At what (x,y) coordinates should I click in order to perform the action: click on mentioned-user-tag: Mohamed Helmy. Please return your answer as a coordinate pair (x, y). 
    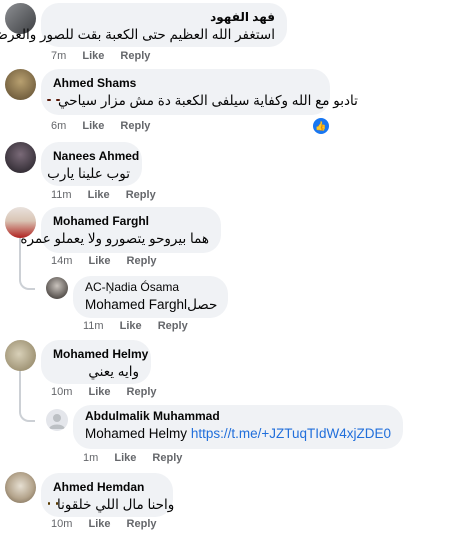
    Looking at the image, I should click on (136, 433).